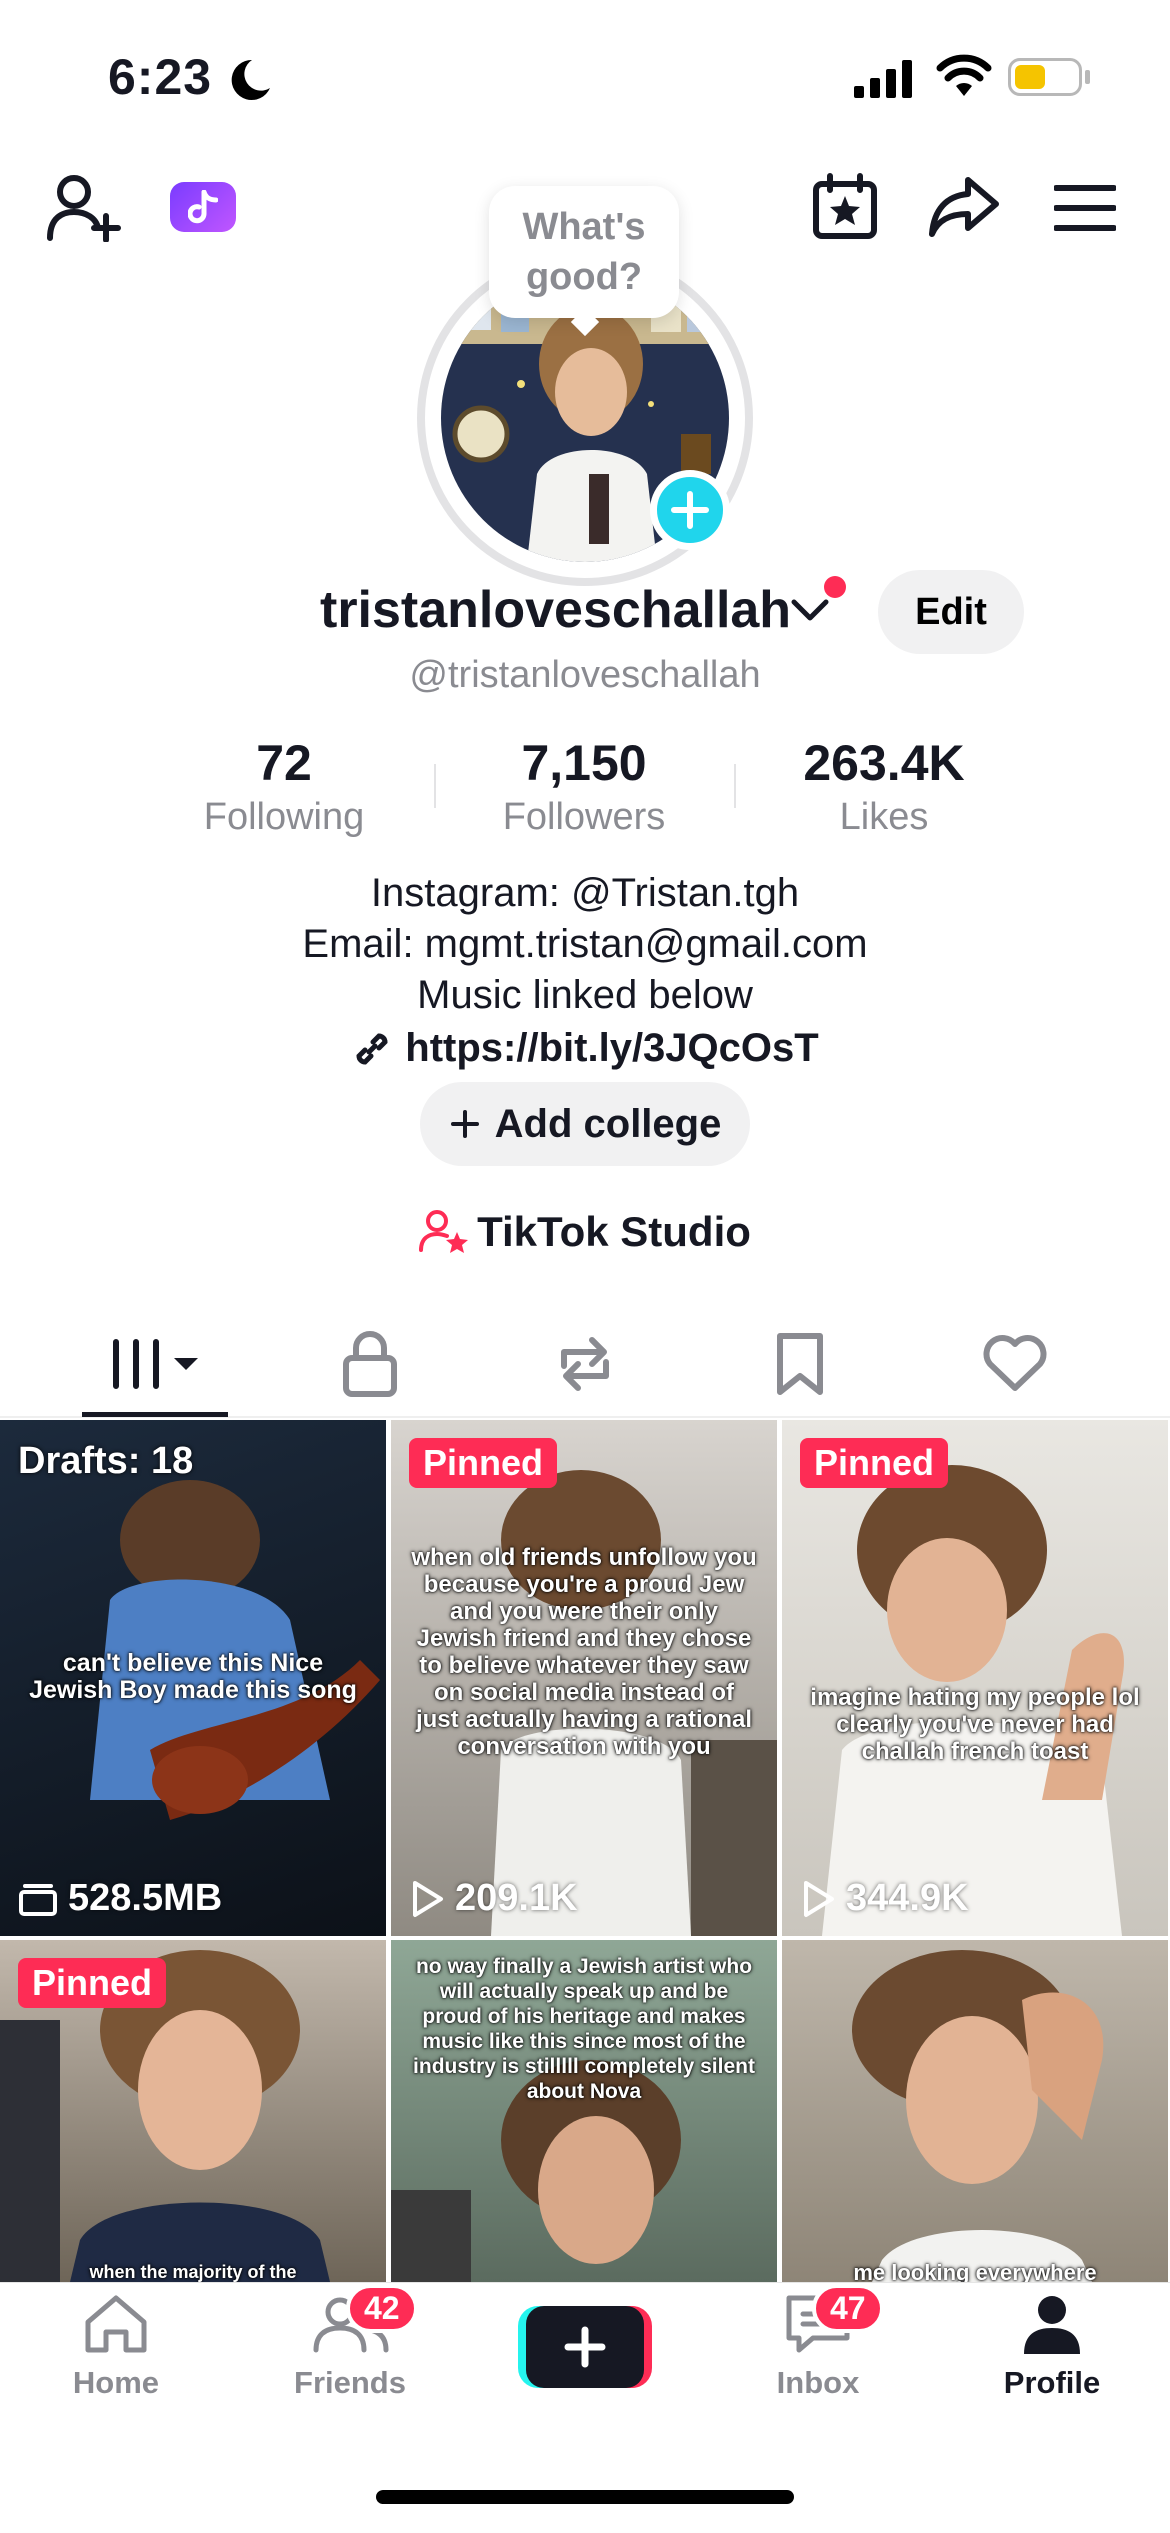  What do you see at coordinates (116, 2382) in the screenshot?
I see `nav-home-label: Home` at bounding box center [116, 2382].